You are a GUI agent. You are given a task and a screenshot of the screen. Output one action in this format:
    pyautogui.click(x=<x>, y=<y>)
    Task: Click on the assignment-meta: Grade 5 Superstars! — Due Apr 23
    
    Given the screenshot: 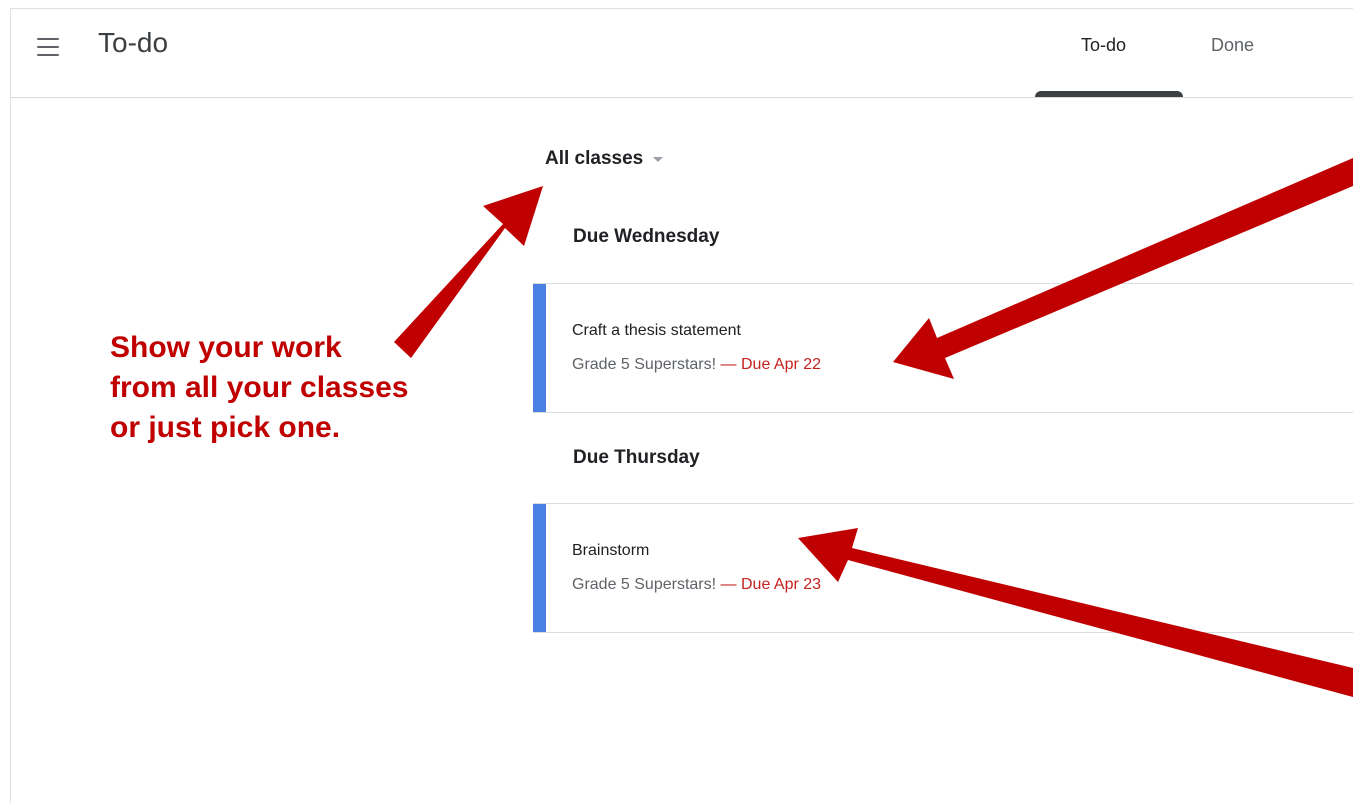 What is the action you would take?
    pyautogui.click(x=696, y=585)
    